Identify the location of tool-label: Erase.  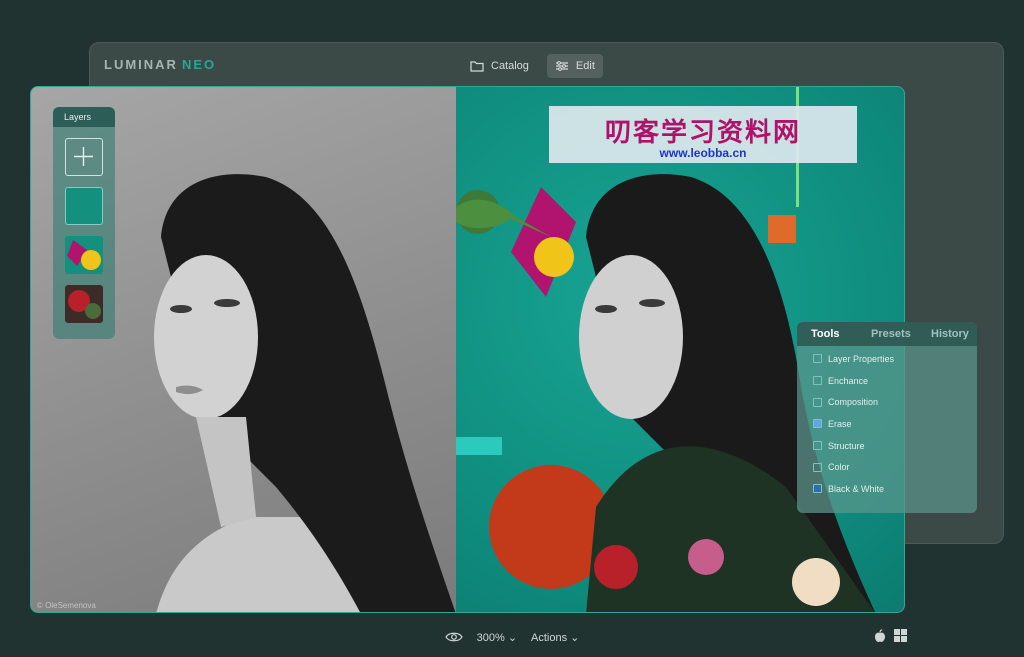
(840, 423).